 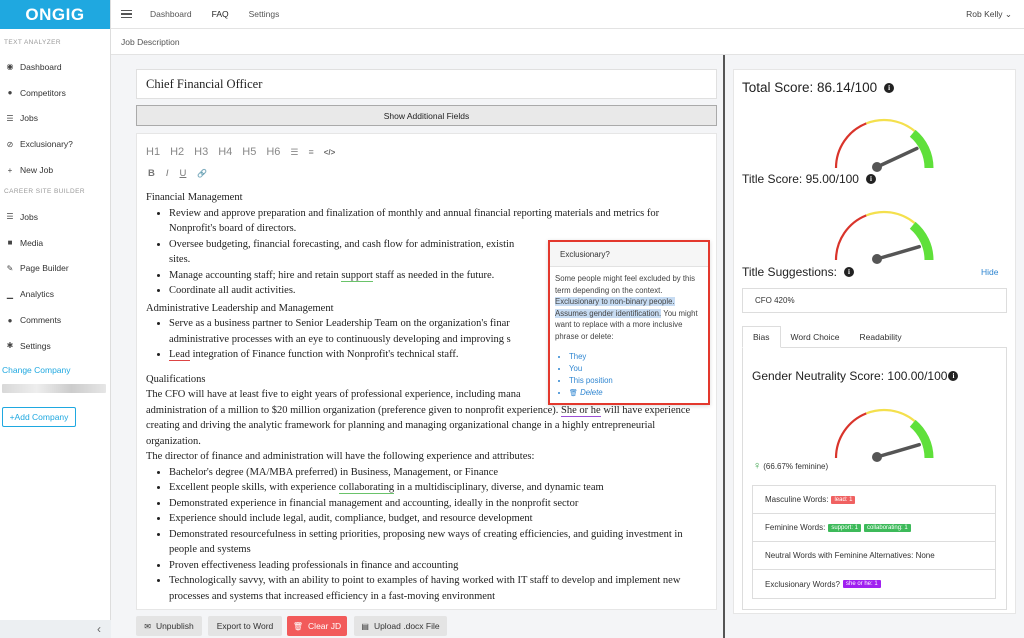 I want to click on sidebar-item-career-settings: ✱ Settings, so click(x=55, y=346).